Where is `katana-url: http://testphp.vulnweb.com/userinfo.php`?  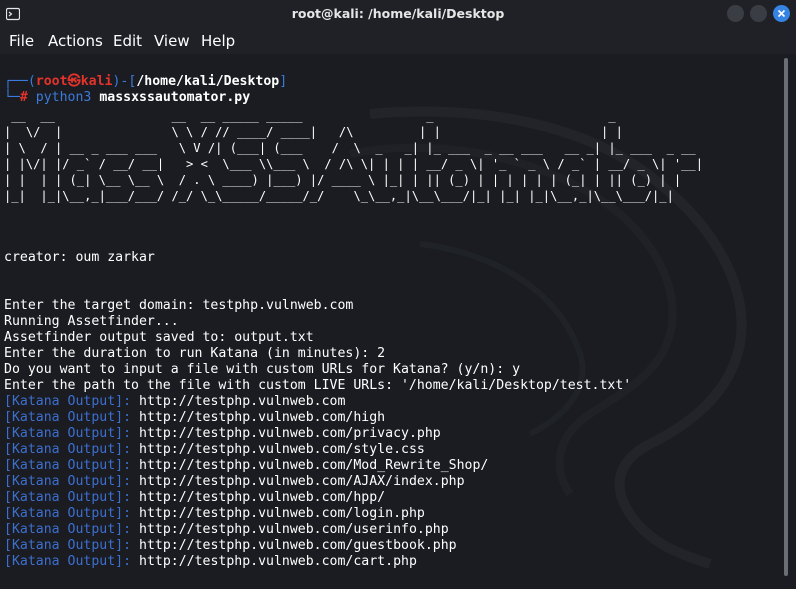
katana-url: http://testphp.vulnweb.com/userinfo.php is located at coordinates (294, 529).